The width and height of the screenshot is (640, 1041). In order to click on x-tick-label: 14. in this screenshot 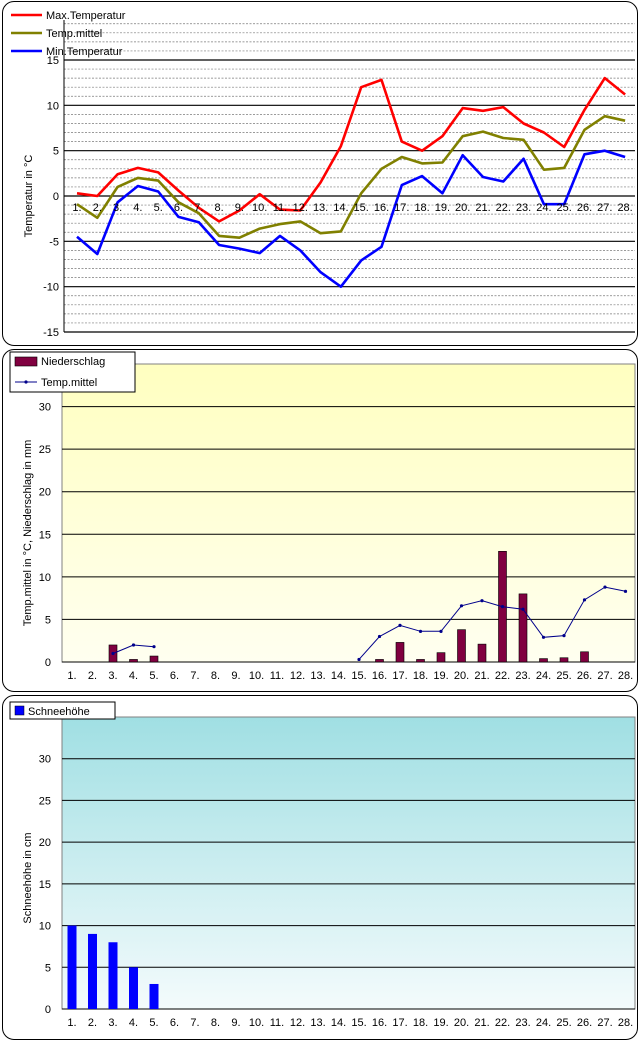, I will do `click(340, 208)`.